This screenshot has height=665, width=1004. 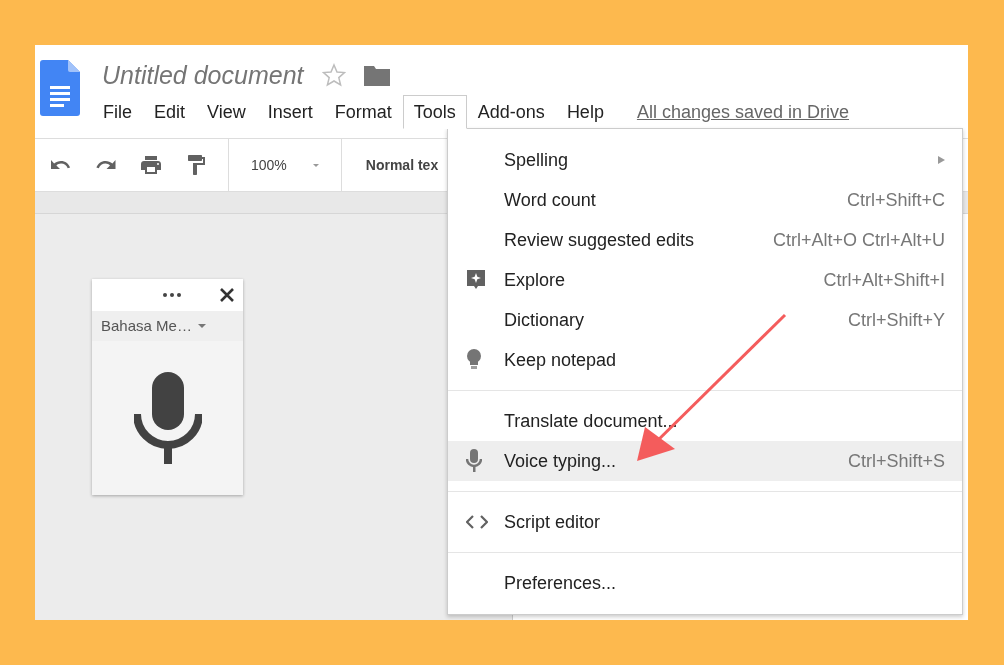 I want to click on save-status-link: All changes saved in Drive, so click(x=742, y=112).